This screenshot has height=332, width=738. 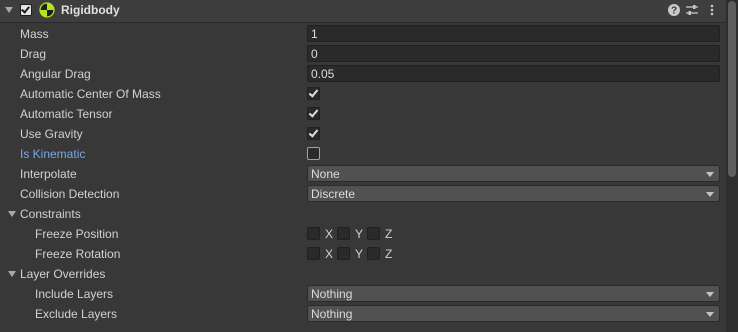 I want to click on layer-overrides-label: Layer Overrides, so click(x=63, y=274).